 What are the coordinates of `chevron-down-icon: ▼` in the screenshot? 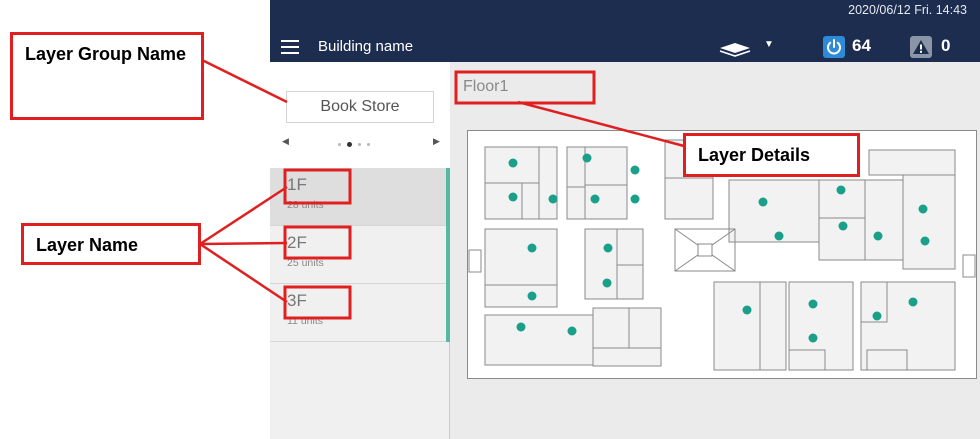 It's located at (769, 44).